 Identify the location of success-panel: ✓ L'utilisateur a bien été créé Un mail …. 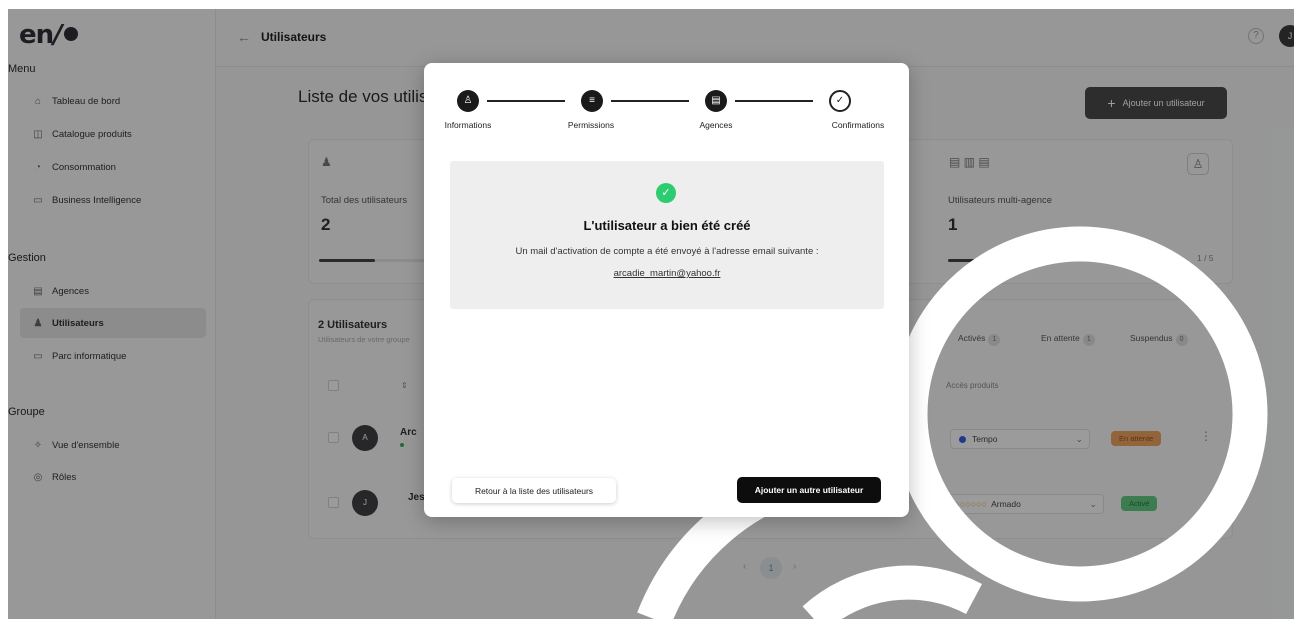
(667, 235).